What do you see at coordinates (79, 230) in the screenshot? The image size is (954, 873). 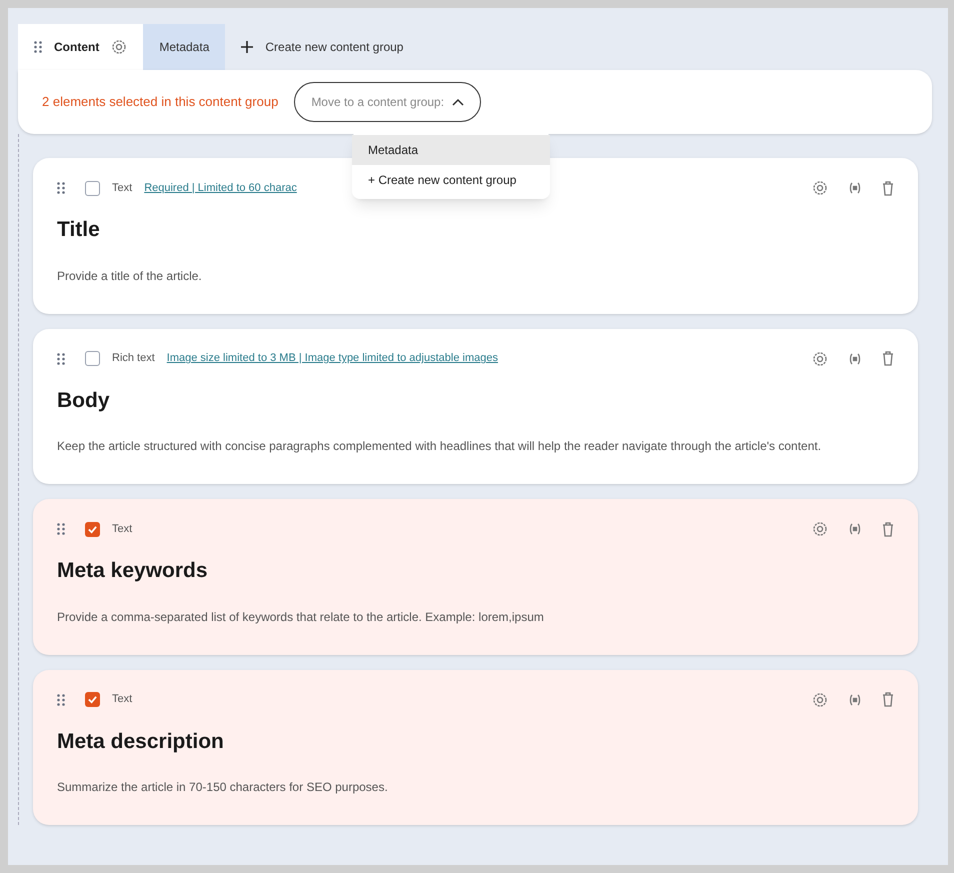 I see `field-title: Title` at bounding box center [79, 230].